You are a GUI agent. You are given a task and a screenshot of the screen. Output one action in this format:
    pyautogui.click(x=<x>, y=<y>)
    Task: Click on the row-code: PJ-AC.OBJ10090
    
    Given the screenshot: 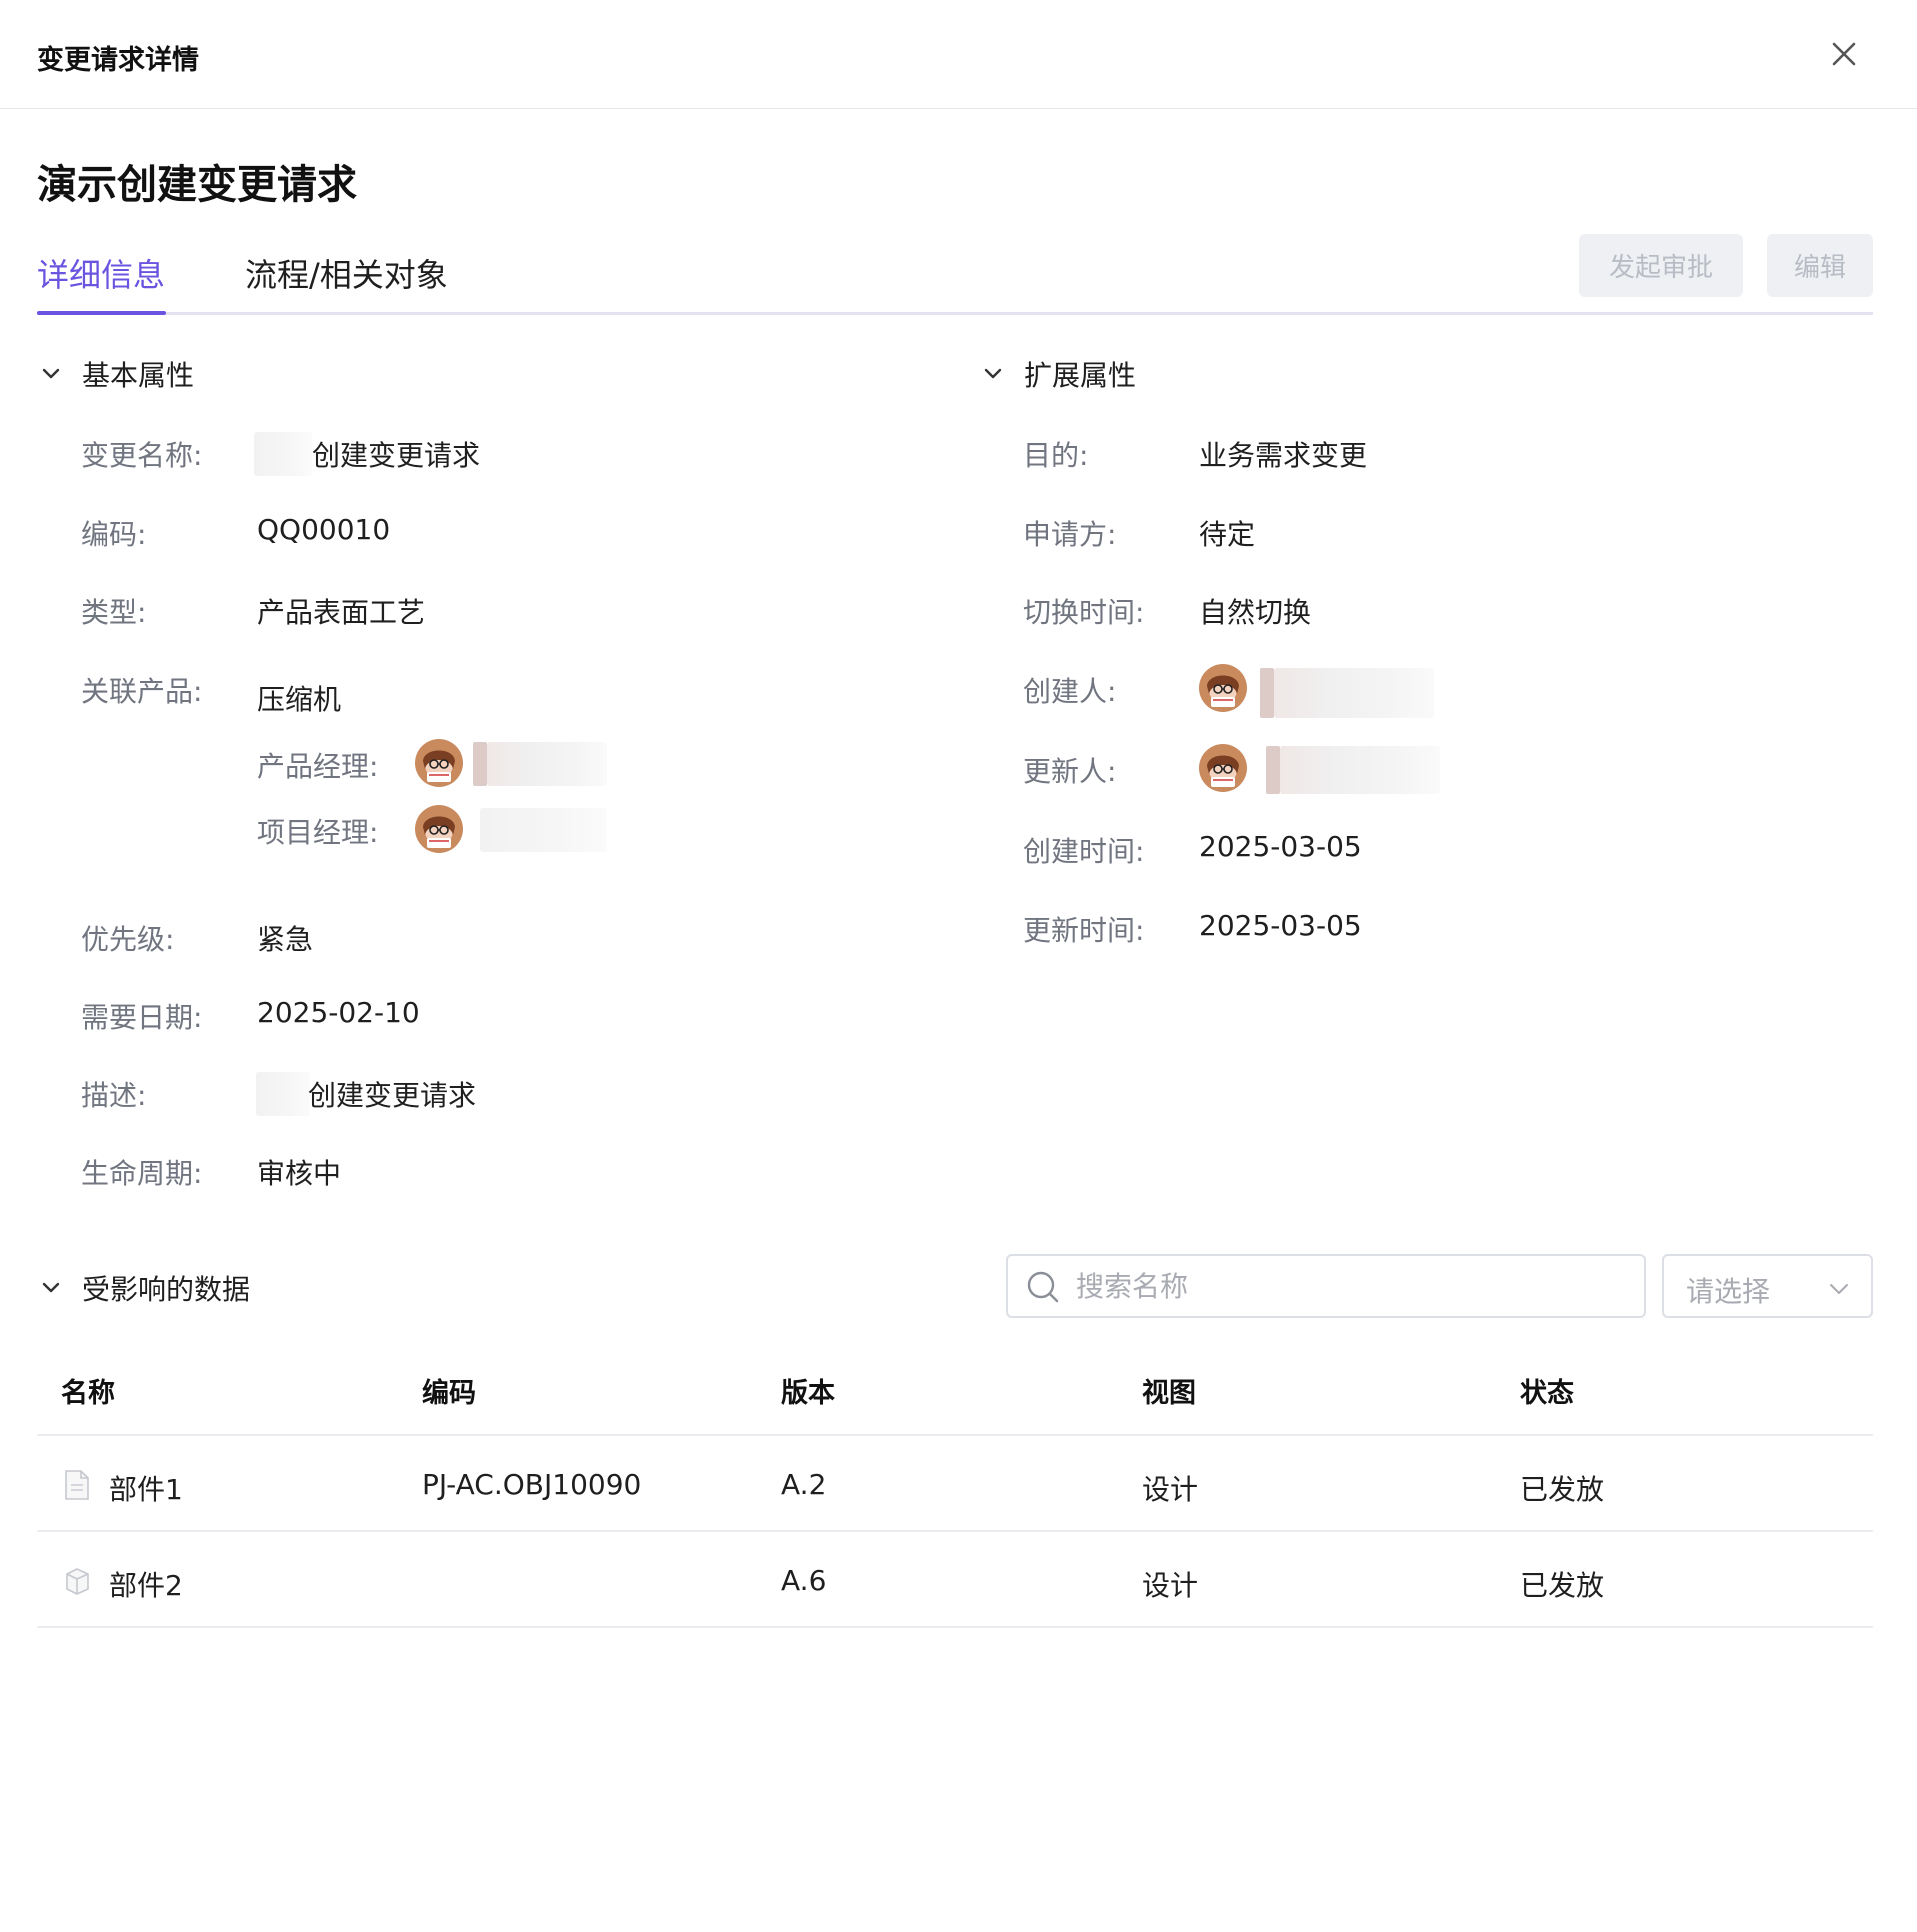 What is the action you would take?
    pyautogui.click(x=532, y=1484)
    